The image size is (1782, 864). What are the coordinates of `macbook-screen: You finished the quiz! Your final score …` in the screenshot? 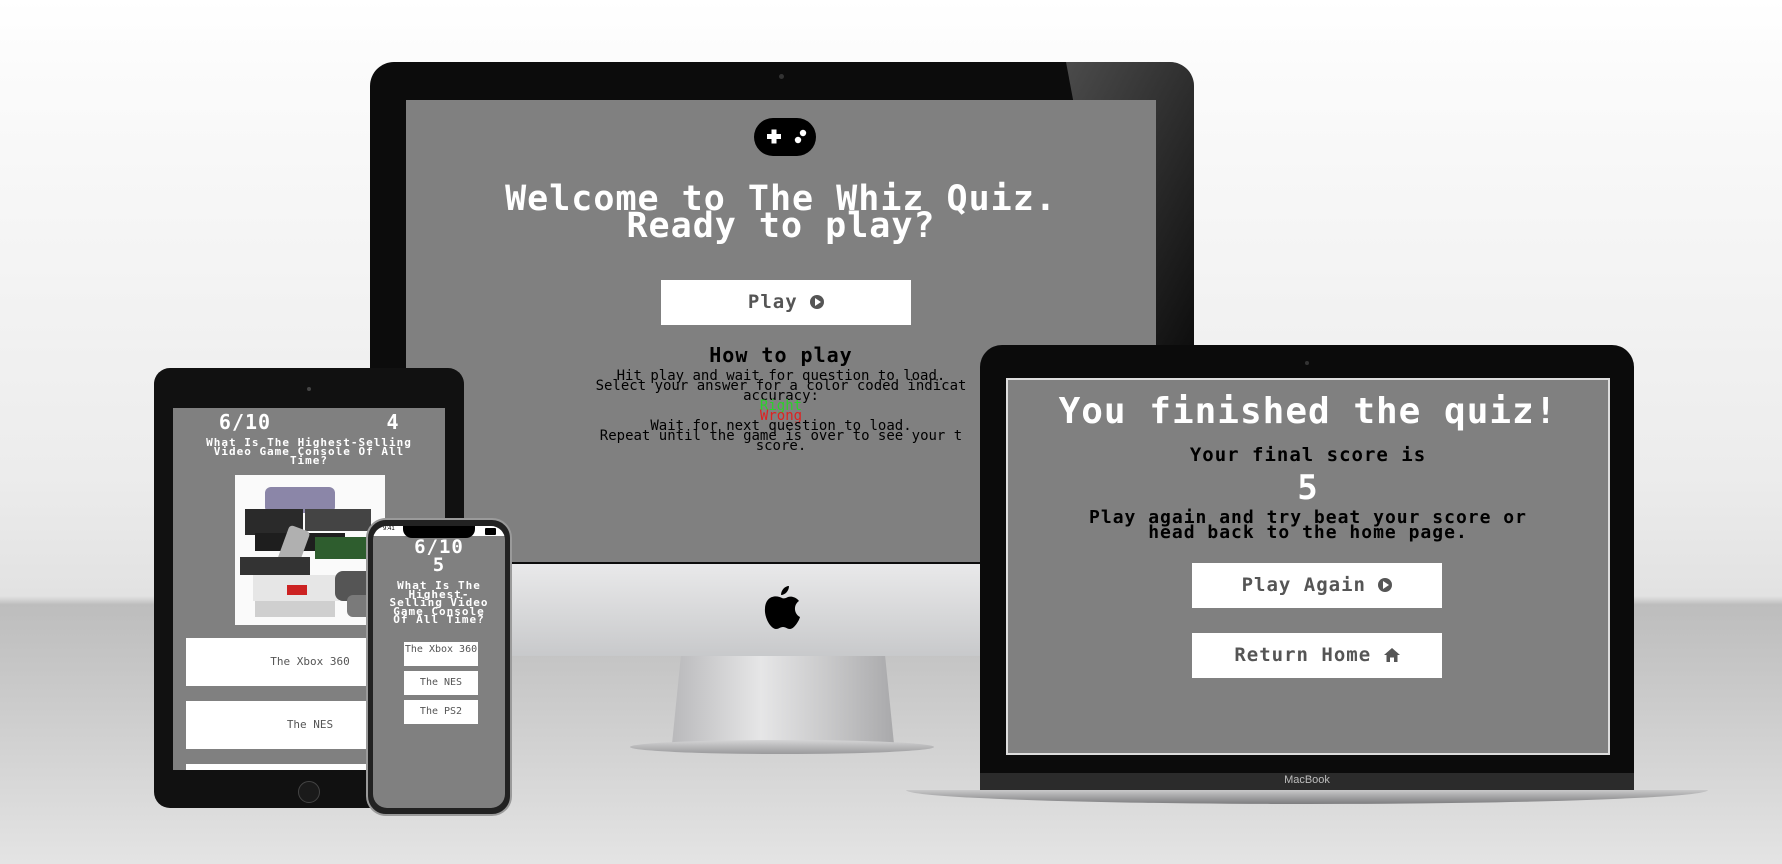 It's located at (1308, 566).